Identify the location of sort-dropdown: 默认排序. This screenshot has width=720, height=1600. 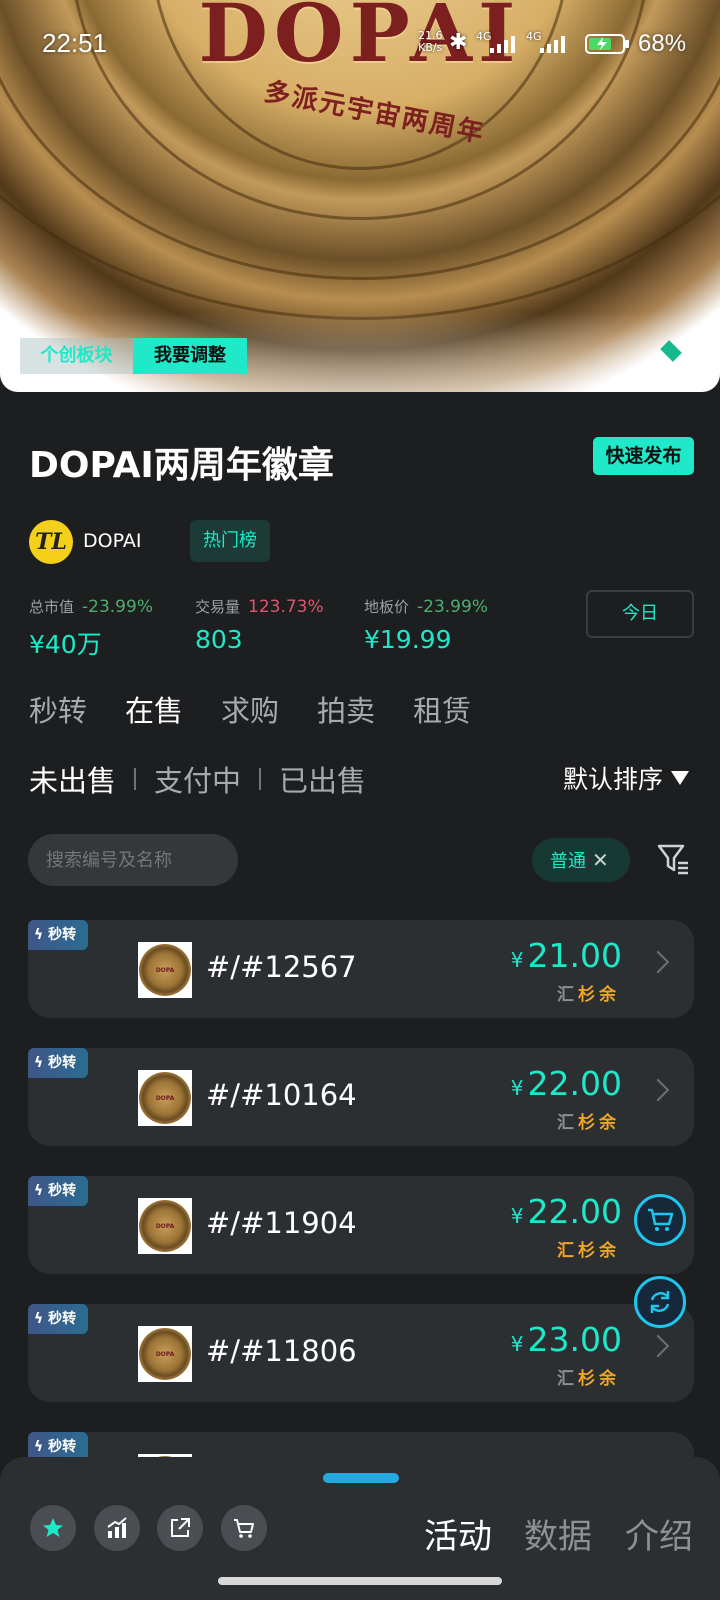
(626, 778).